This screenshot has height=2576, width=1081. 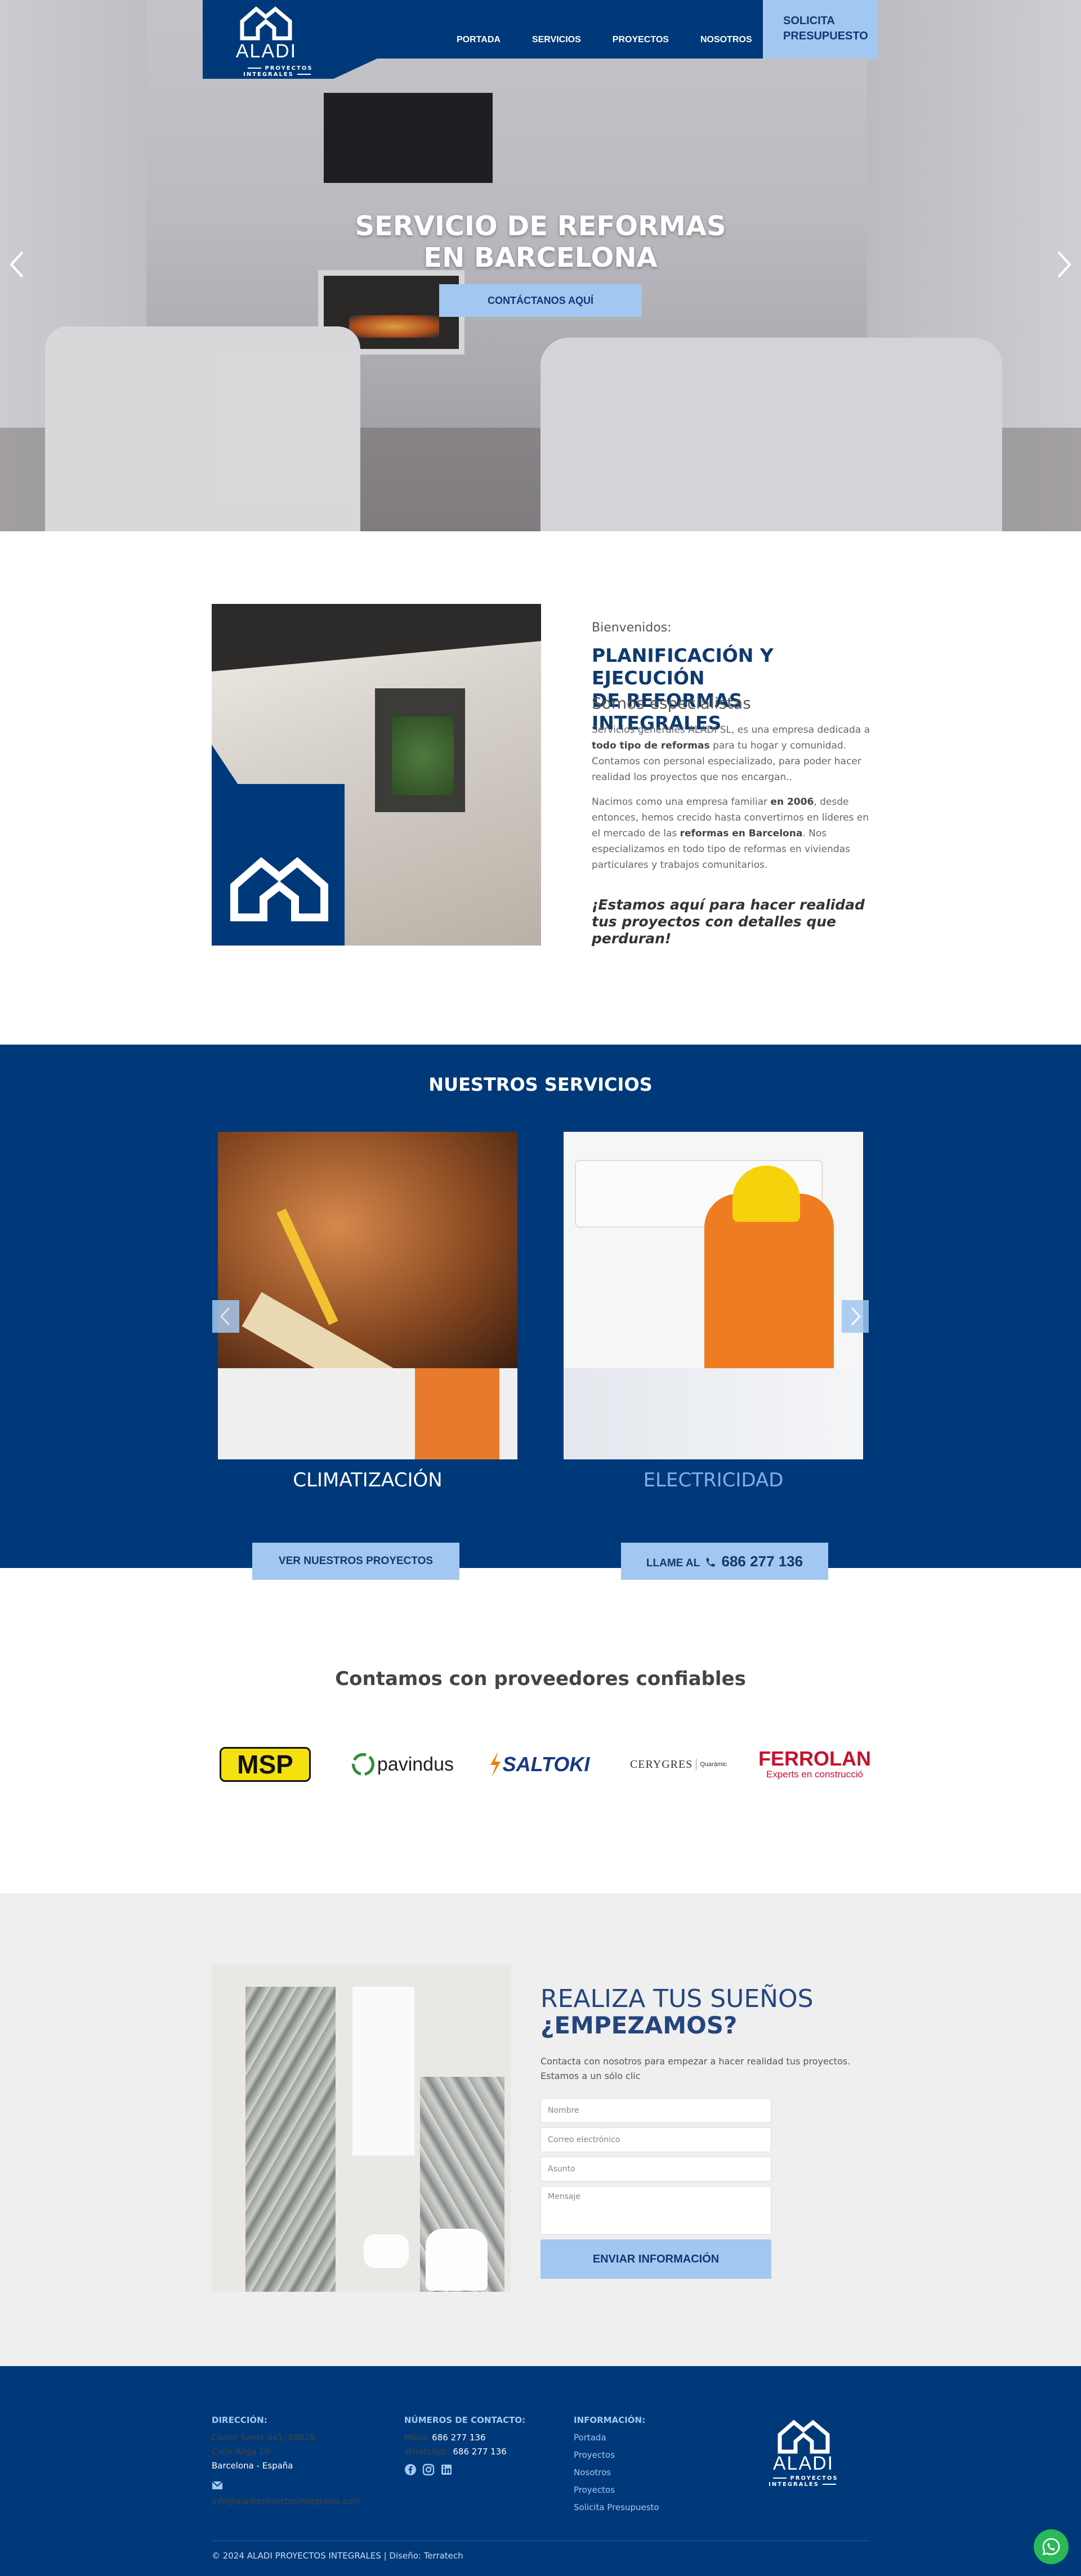 What do you see at coordinates (428, 2469) in the screenshot?
I see `instagram-icon` at bounding box center [428, 2469].